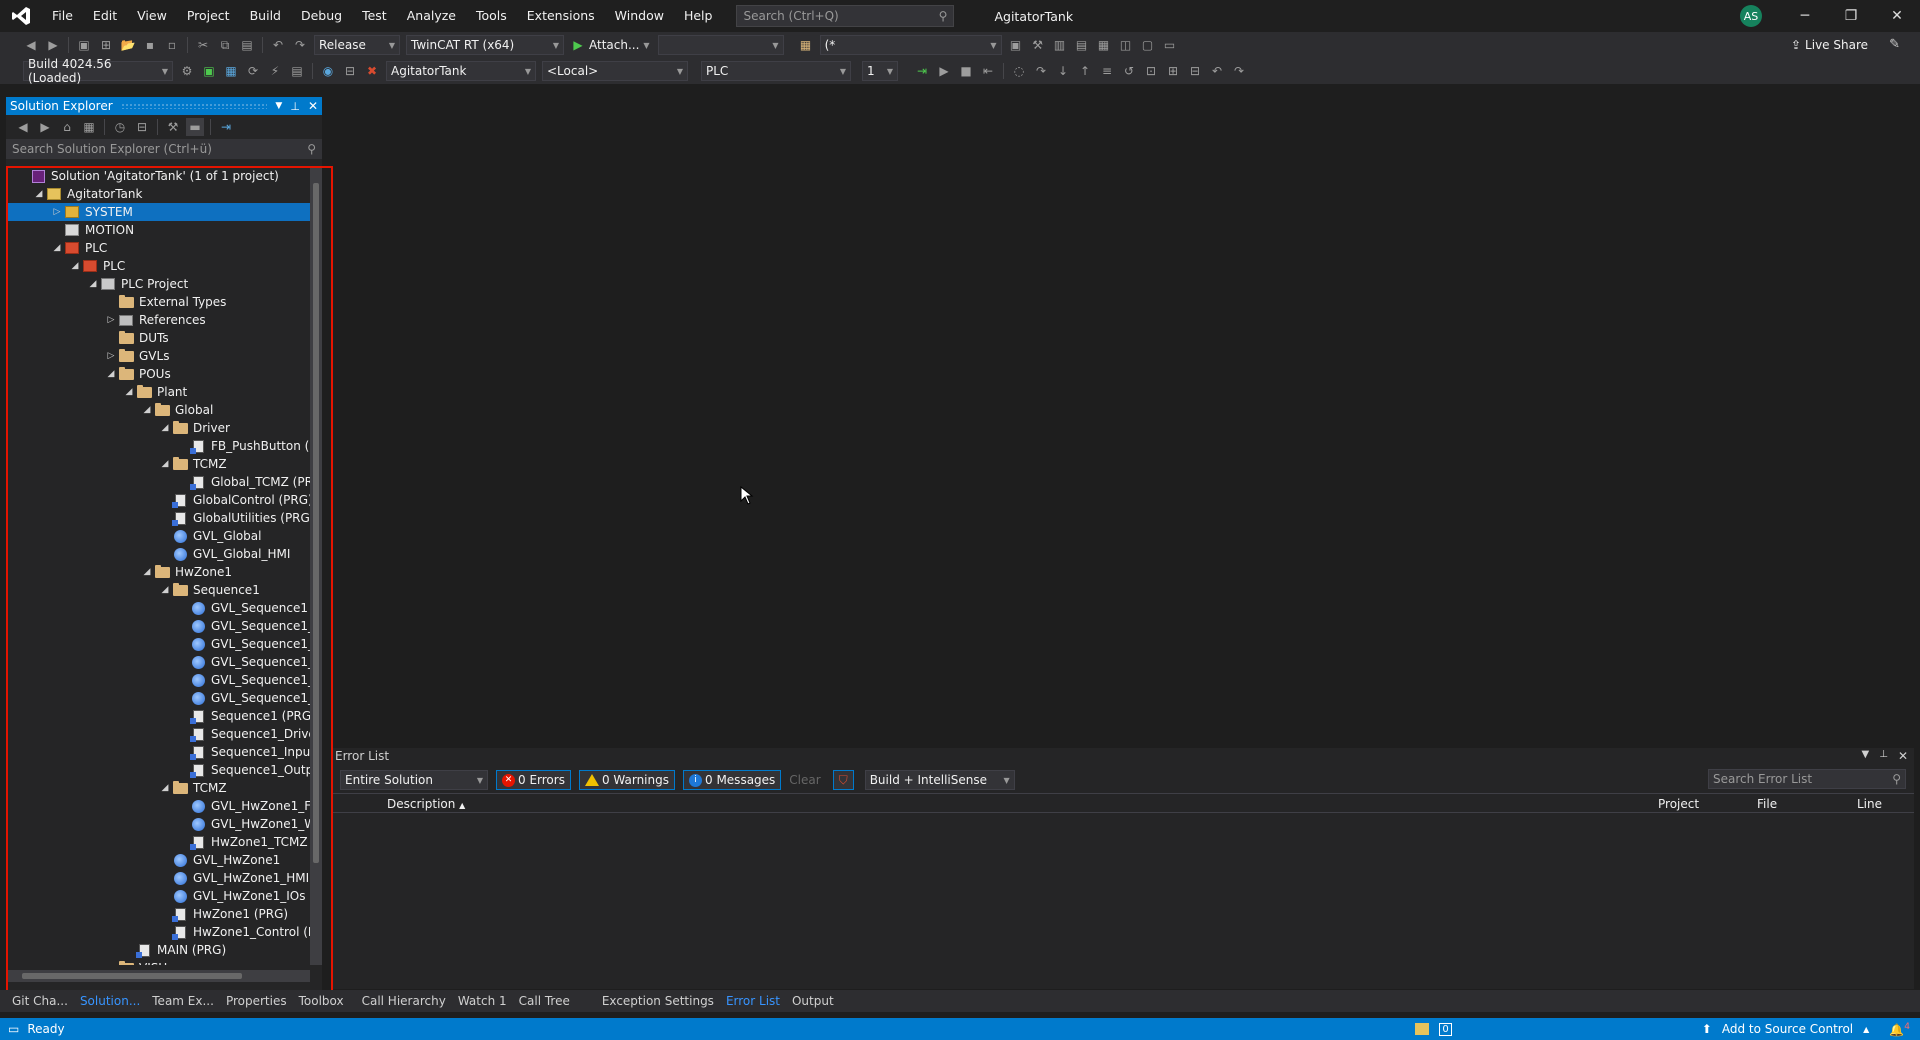  What do you see at coordinates (910, 45) in the screenshot?
I see `find-dropdown: (* ▼` at bounding box center [910, 45].